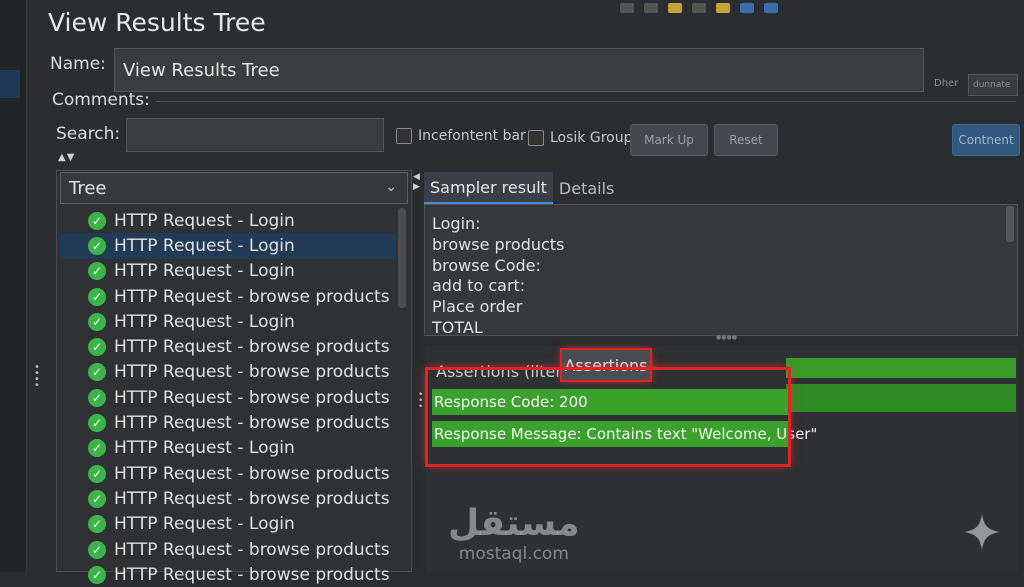 The width and height of the screenshot is (1024, 587). I want to click on result-line: Place order, so click(477, 307).